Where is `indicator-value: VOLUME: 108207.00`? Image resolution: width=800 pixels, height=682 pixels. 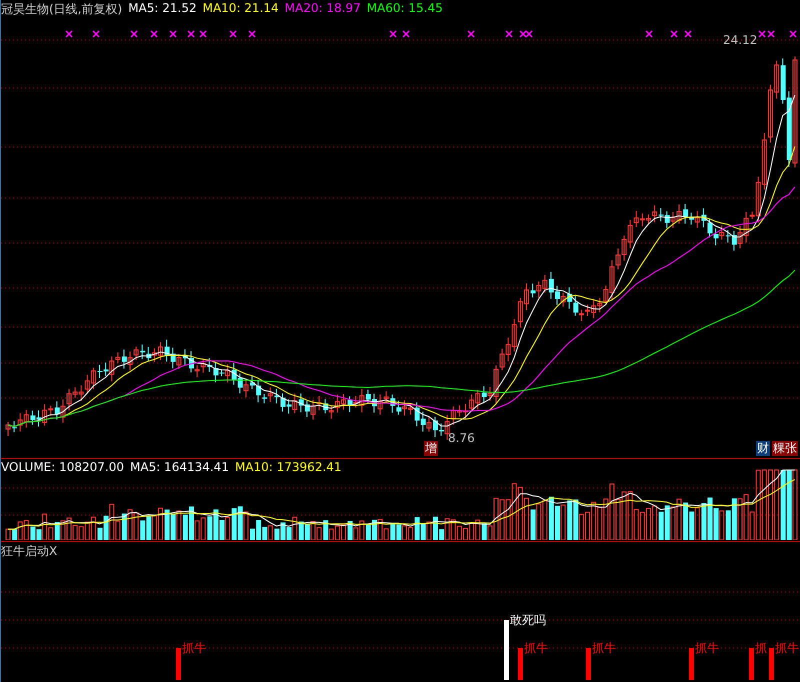 indicator-value: VOLUME: 108207.00 is located at coordinates (62, 467).